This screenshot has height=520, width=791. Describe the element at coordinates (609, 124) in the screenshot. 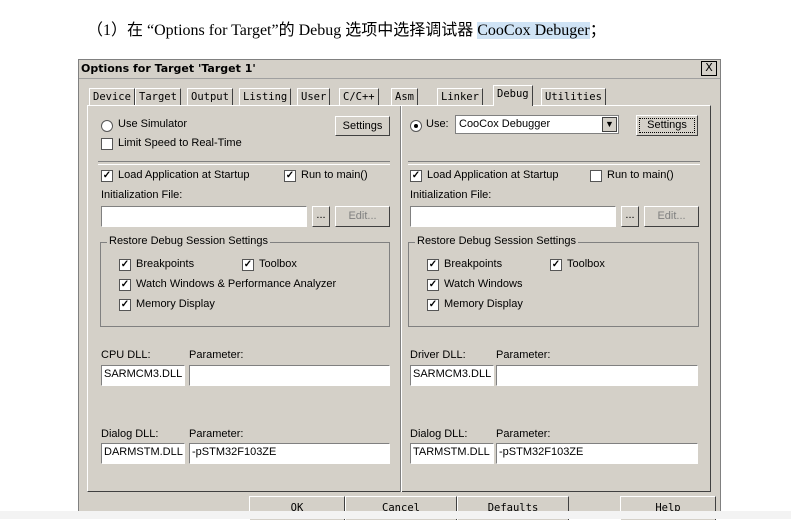

I see `chevron-down-icon: ▼` at that location.